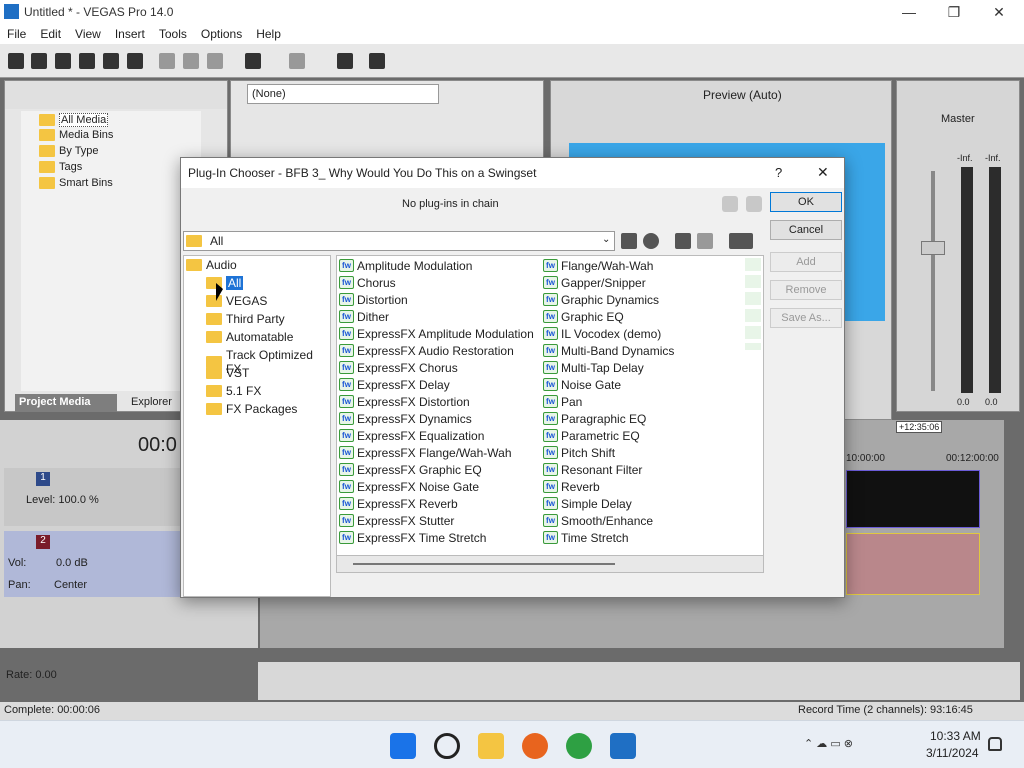 The image size is (1024, 768). I want to click on plugin-item: fw Noise Gate, so click(582, 384).